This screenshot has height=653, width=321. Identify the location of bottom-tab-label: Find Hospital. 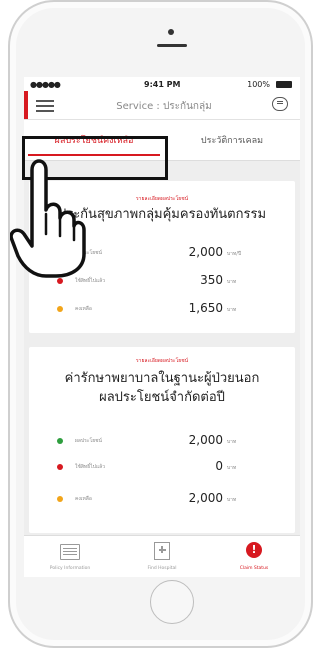
(162, 568).